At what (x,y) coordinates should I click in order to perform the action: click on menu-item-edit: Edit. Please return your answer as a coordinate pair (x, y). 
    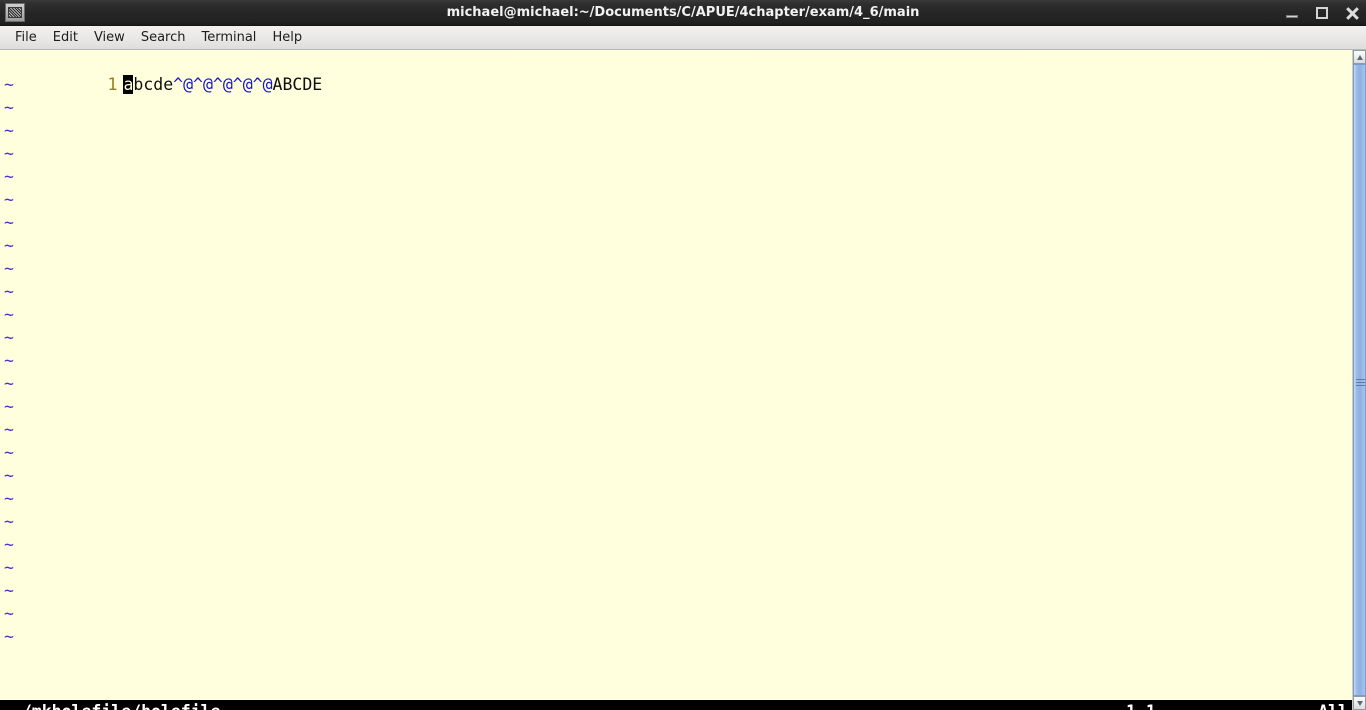
    Looking at the image, I should click on (65, 37).